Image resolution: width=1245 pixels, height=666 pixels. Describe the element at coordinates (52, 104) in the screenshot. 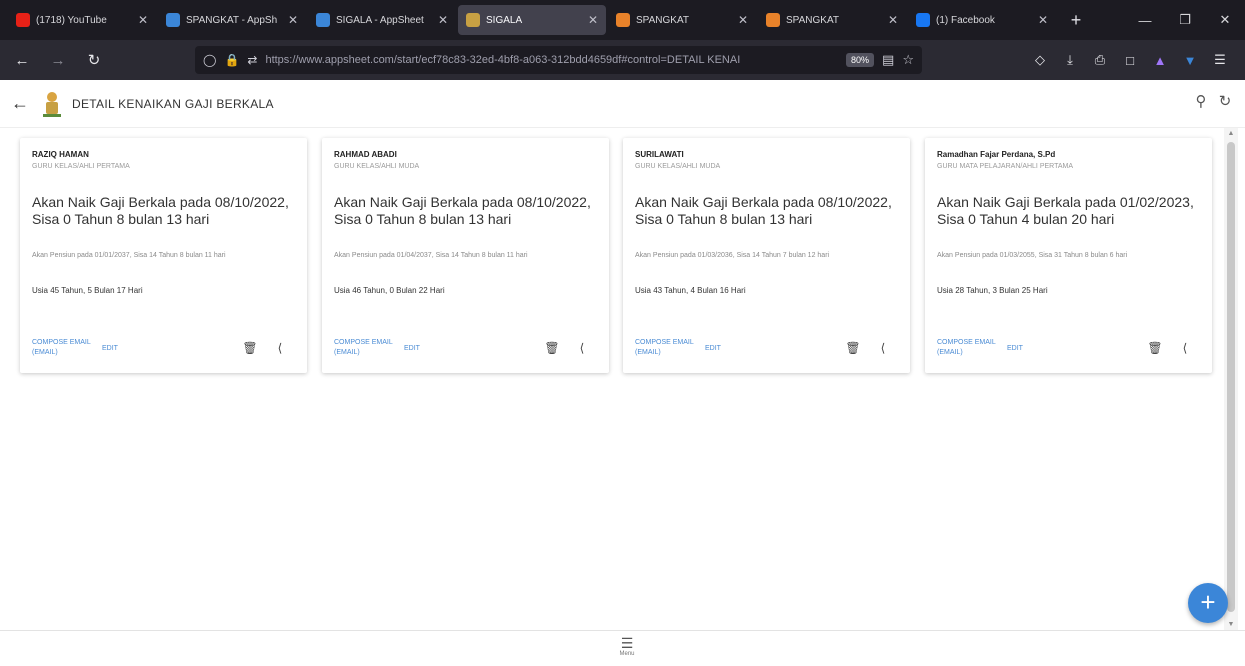

I see `app-logo` at that location.